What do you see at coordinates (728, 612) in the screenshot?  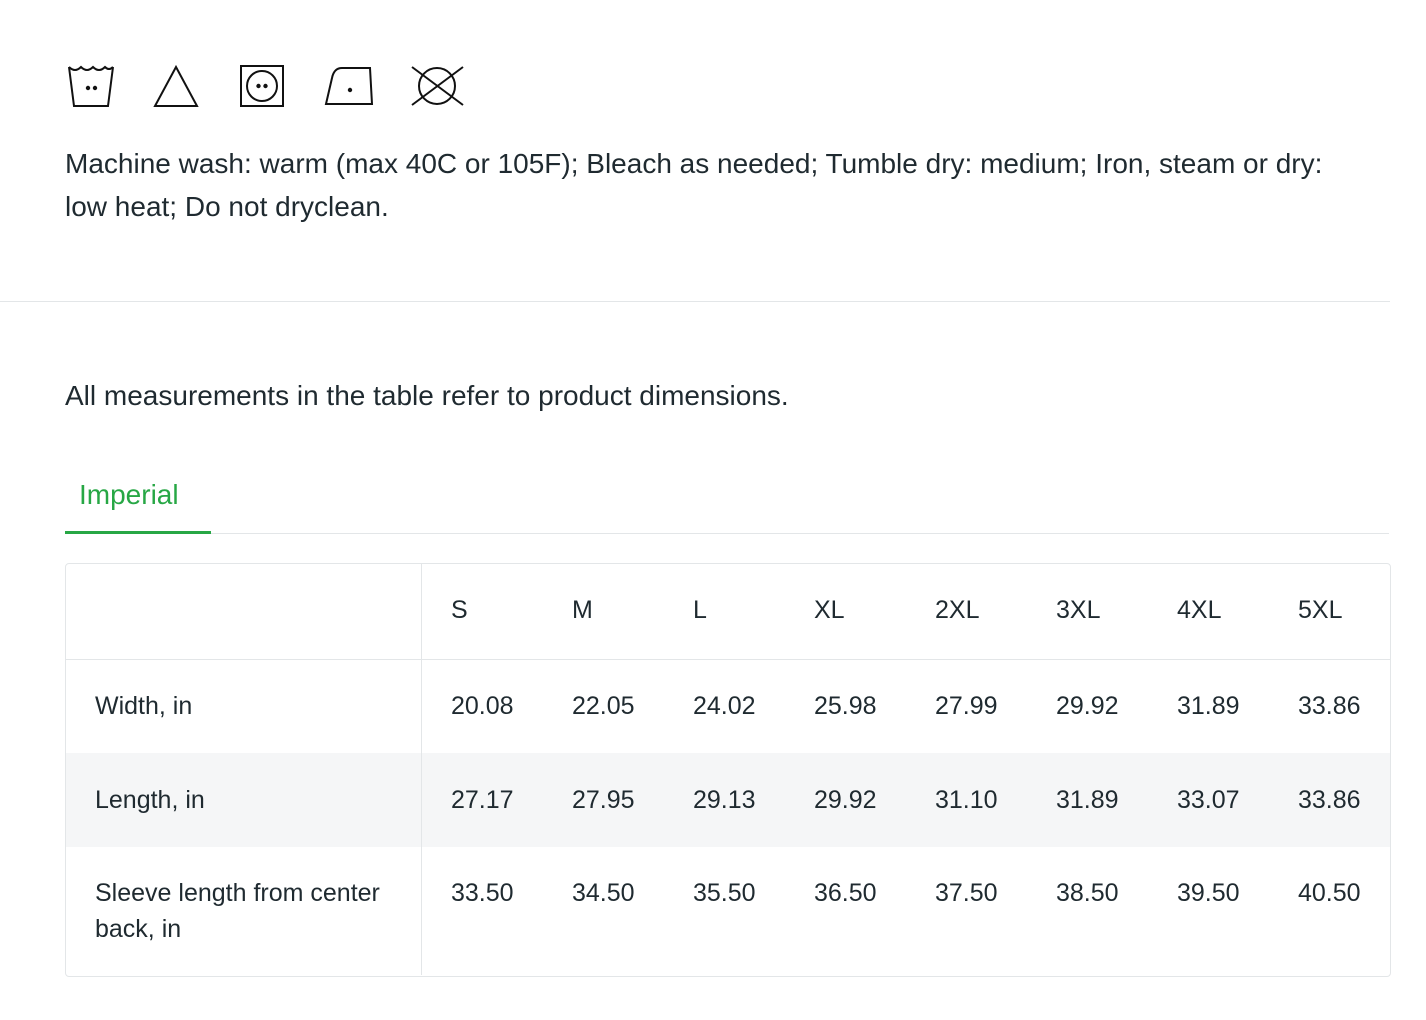 I see `table-header-row: S M L XL 2XL 3XL 4XL 5XL` at bounding box center [728, 612].